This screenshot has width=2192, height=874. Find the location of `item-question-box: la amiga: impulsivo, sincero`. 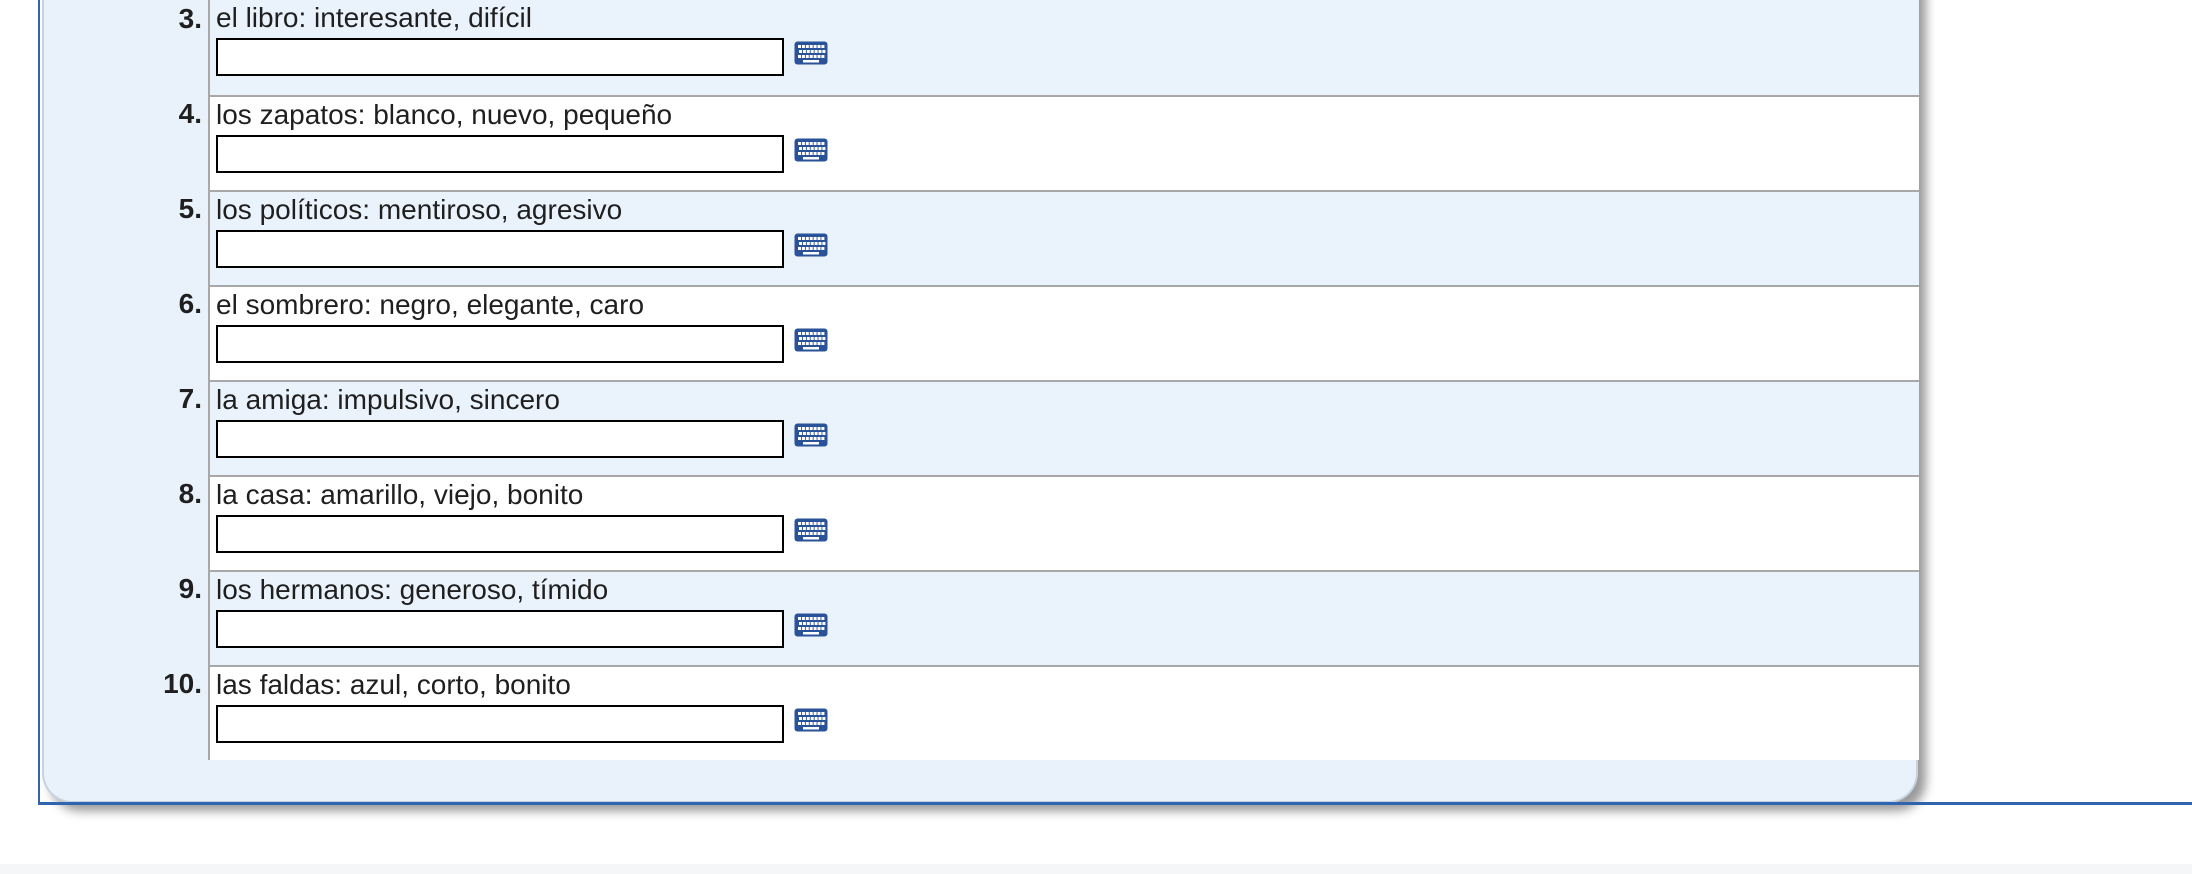

item-question-box: la amiga: impulsivo, sincero is located at coordinates (1063, 427).